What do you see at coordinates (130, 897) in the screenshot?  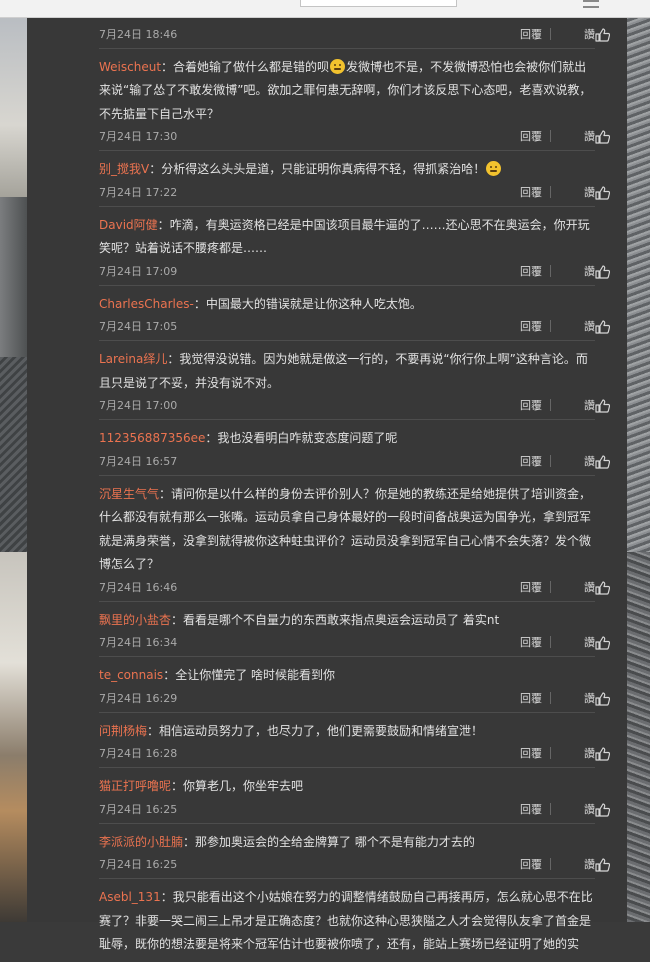 I see `comment-username: Asebl_131` at bounding box center [130, 897].